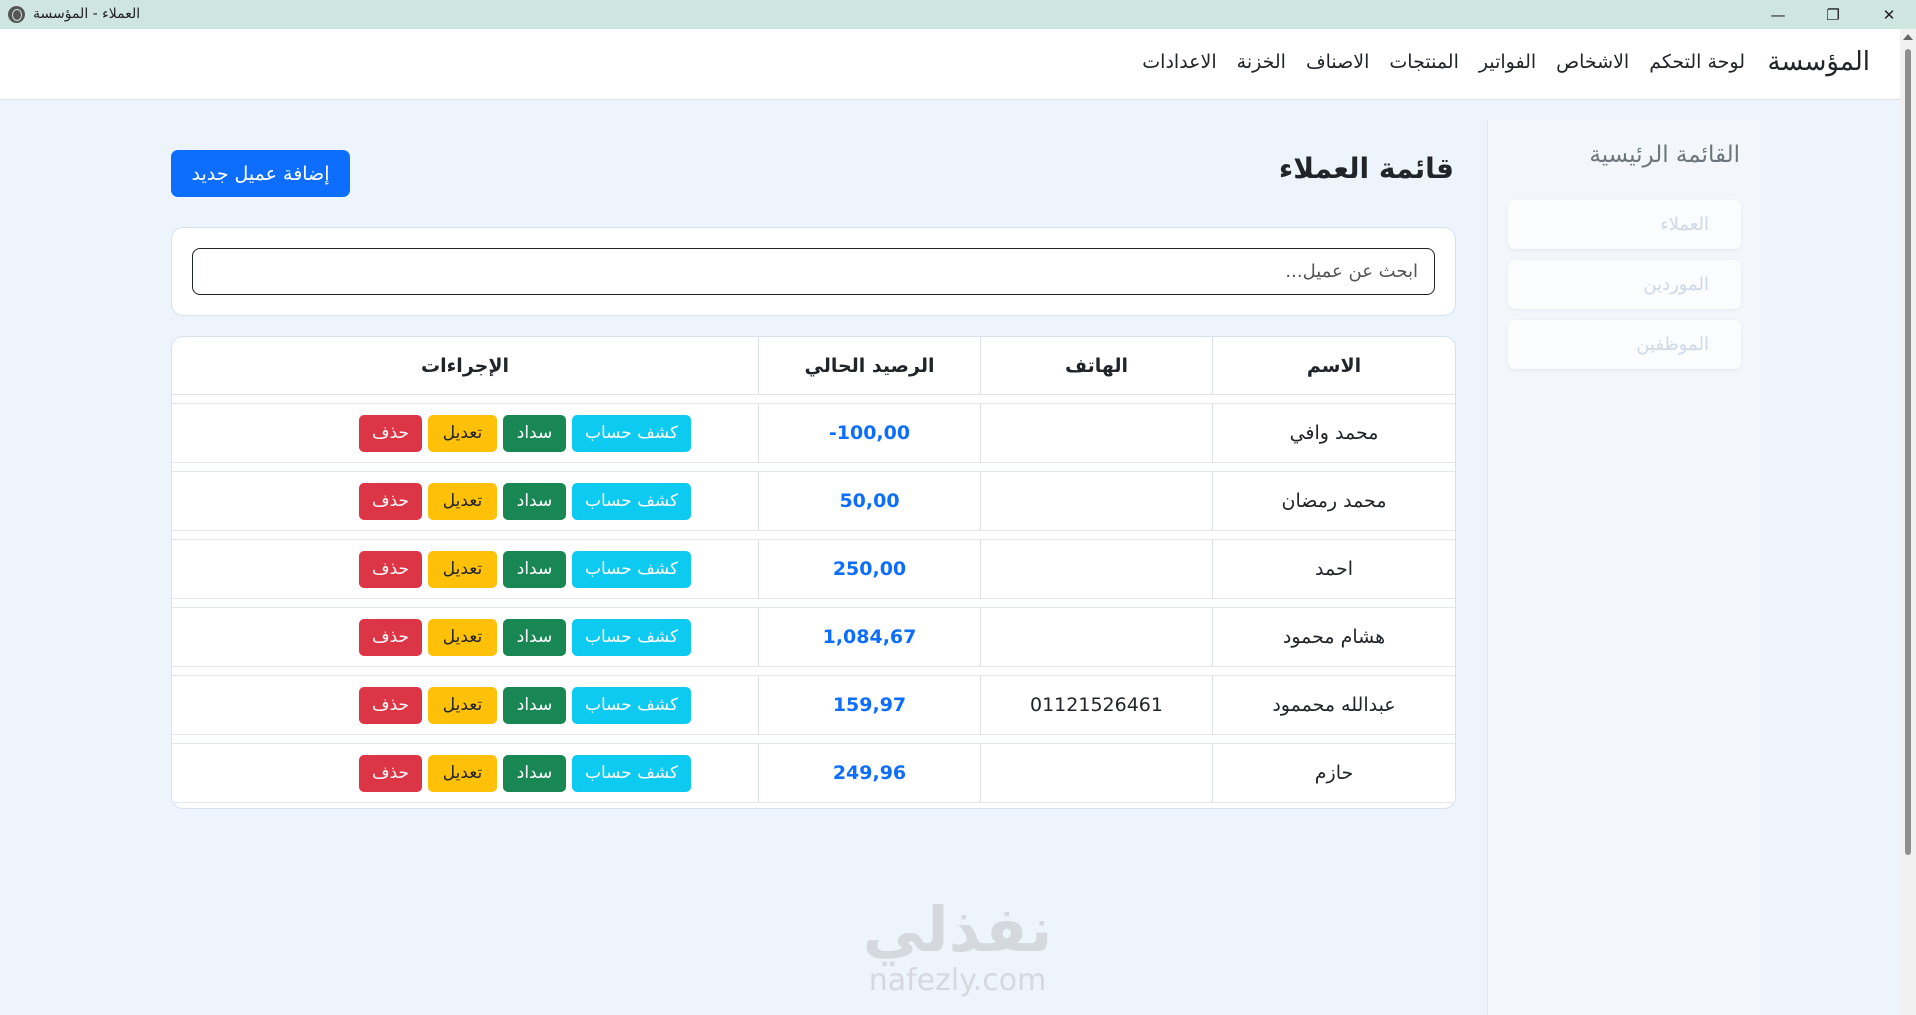  What do you see at coordinates (1179, 62) in the screenshot?
I see `nav-link-settings: الاعدادات` at bounding box center [1179, 62].